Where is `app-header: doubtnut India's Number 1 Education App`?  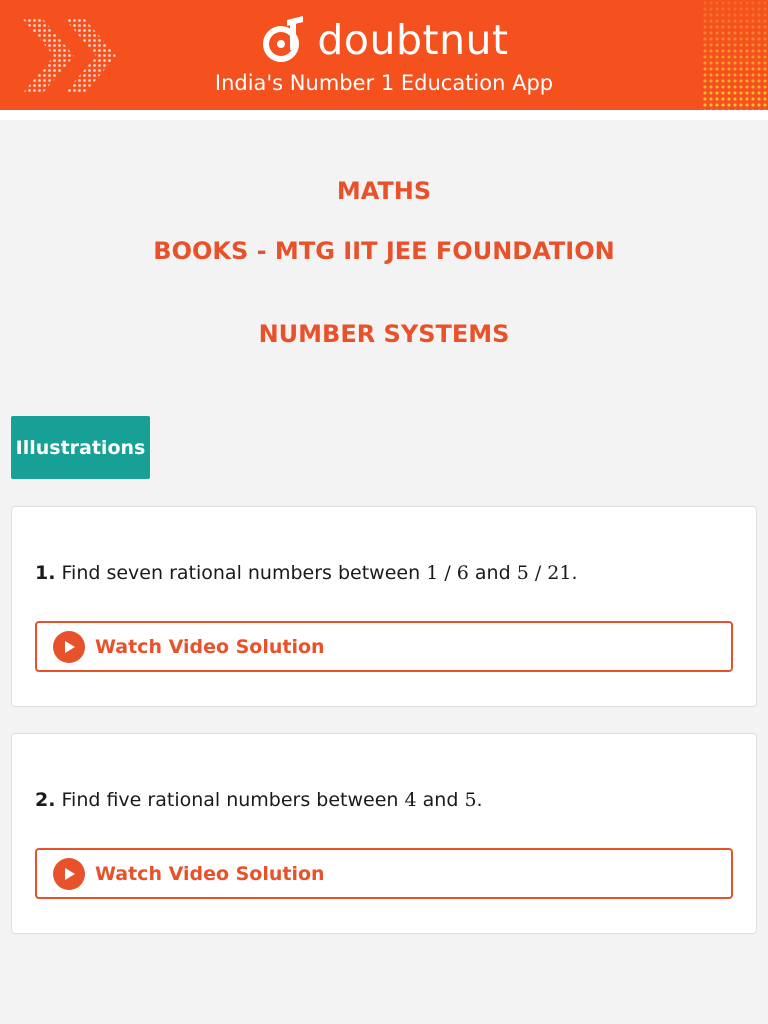
app-header: doubtnut India's Number 1 Education App is located at coordinates (384, 55).